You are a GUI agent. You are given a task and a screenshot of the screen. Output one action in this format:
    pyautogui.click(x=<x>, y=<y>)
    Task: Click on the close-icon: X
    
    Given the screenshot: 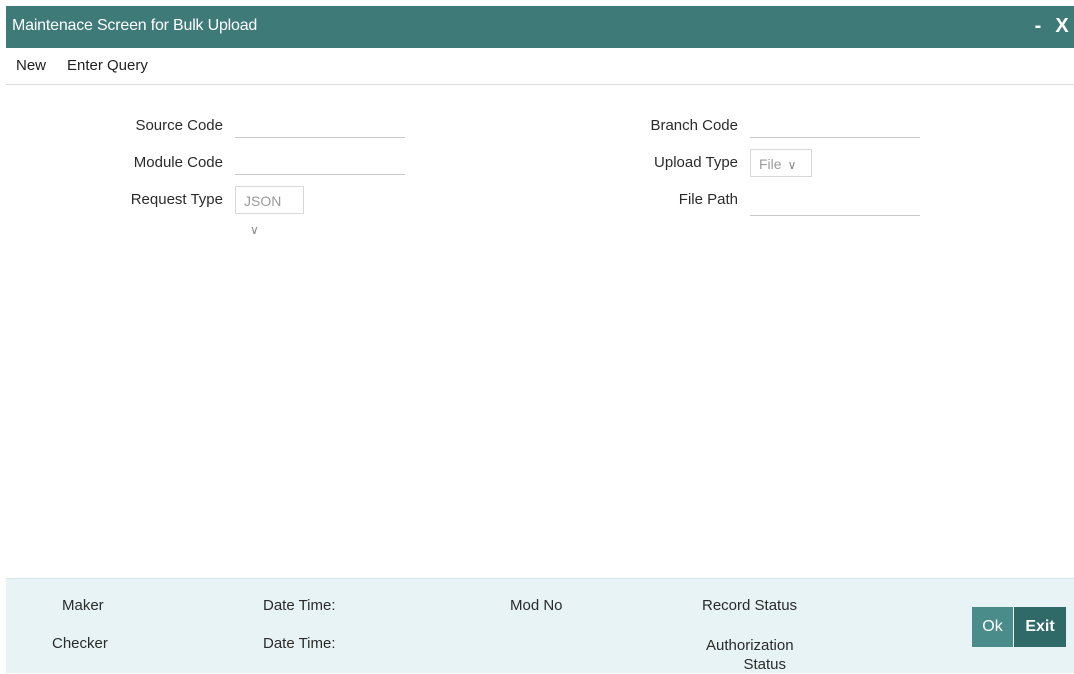 What is the action you would take?
    pyautogui.click(x=1062, y=26)
    